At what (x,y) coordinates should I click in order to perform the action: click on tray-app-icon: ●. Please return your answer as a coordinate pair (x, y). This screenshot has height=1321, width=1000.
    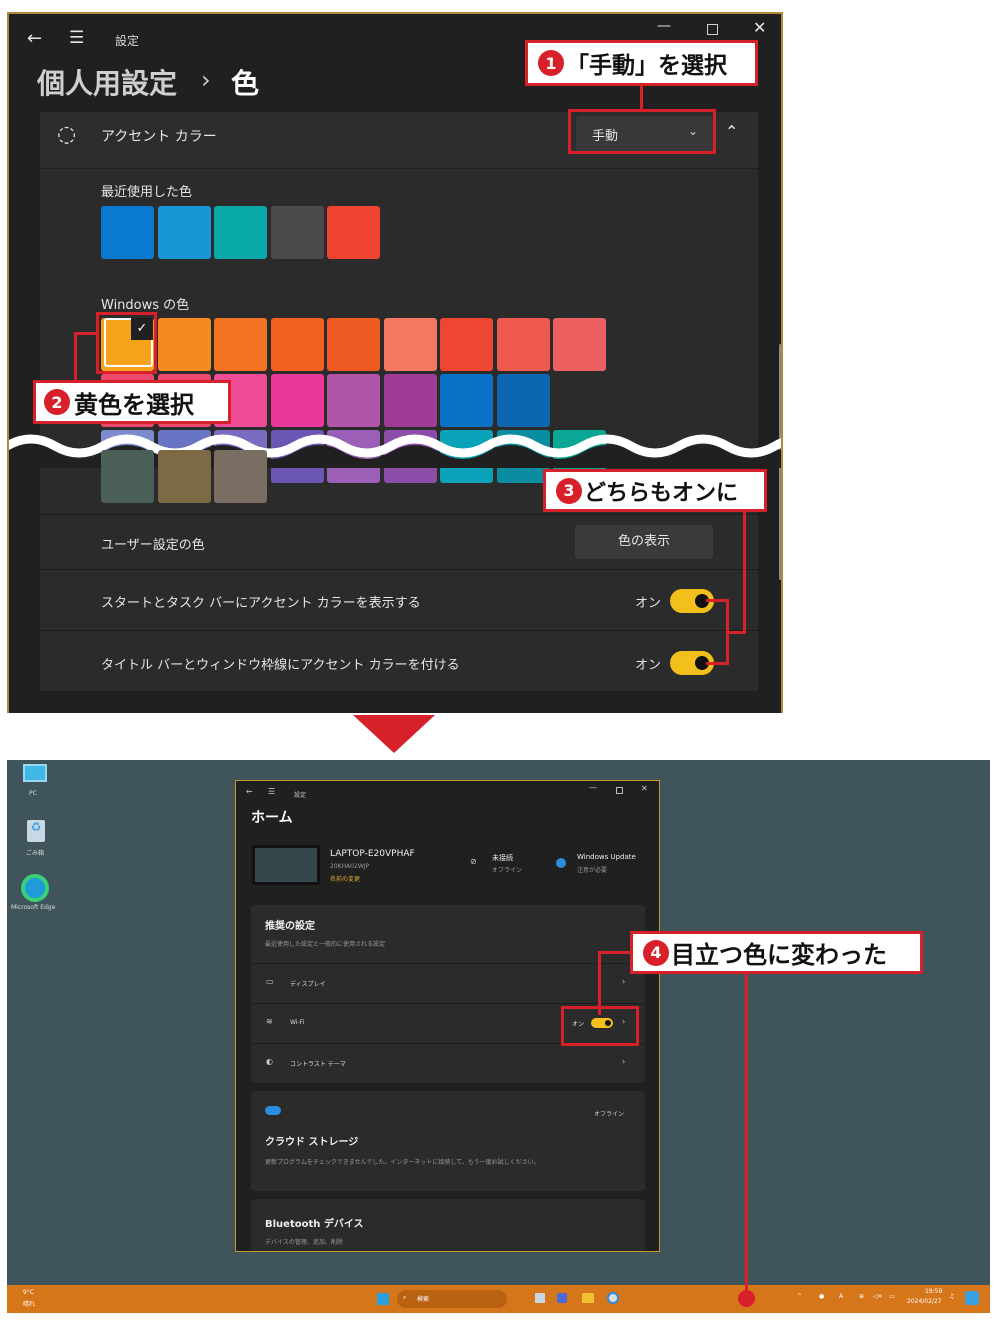
    Looking at the image, I should click on (821, 1296).